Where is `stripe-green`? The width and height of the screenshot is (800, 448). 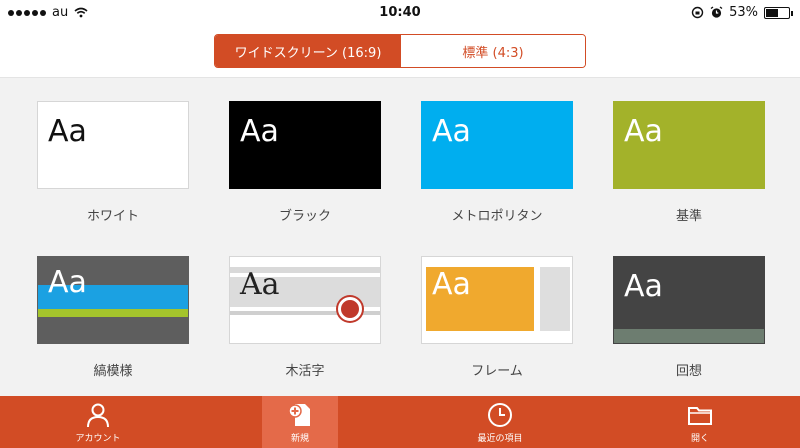
stripe-green is located at coordinates (113, 313).